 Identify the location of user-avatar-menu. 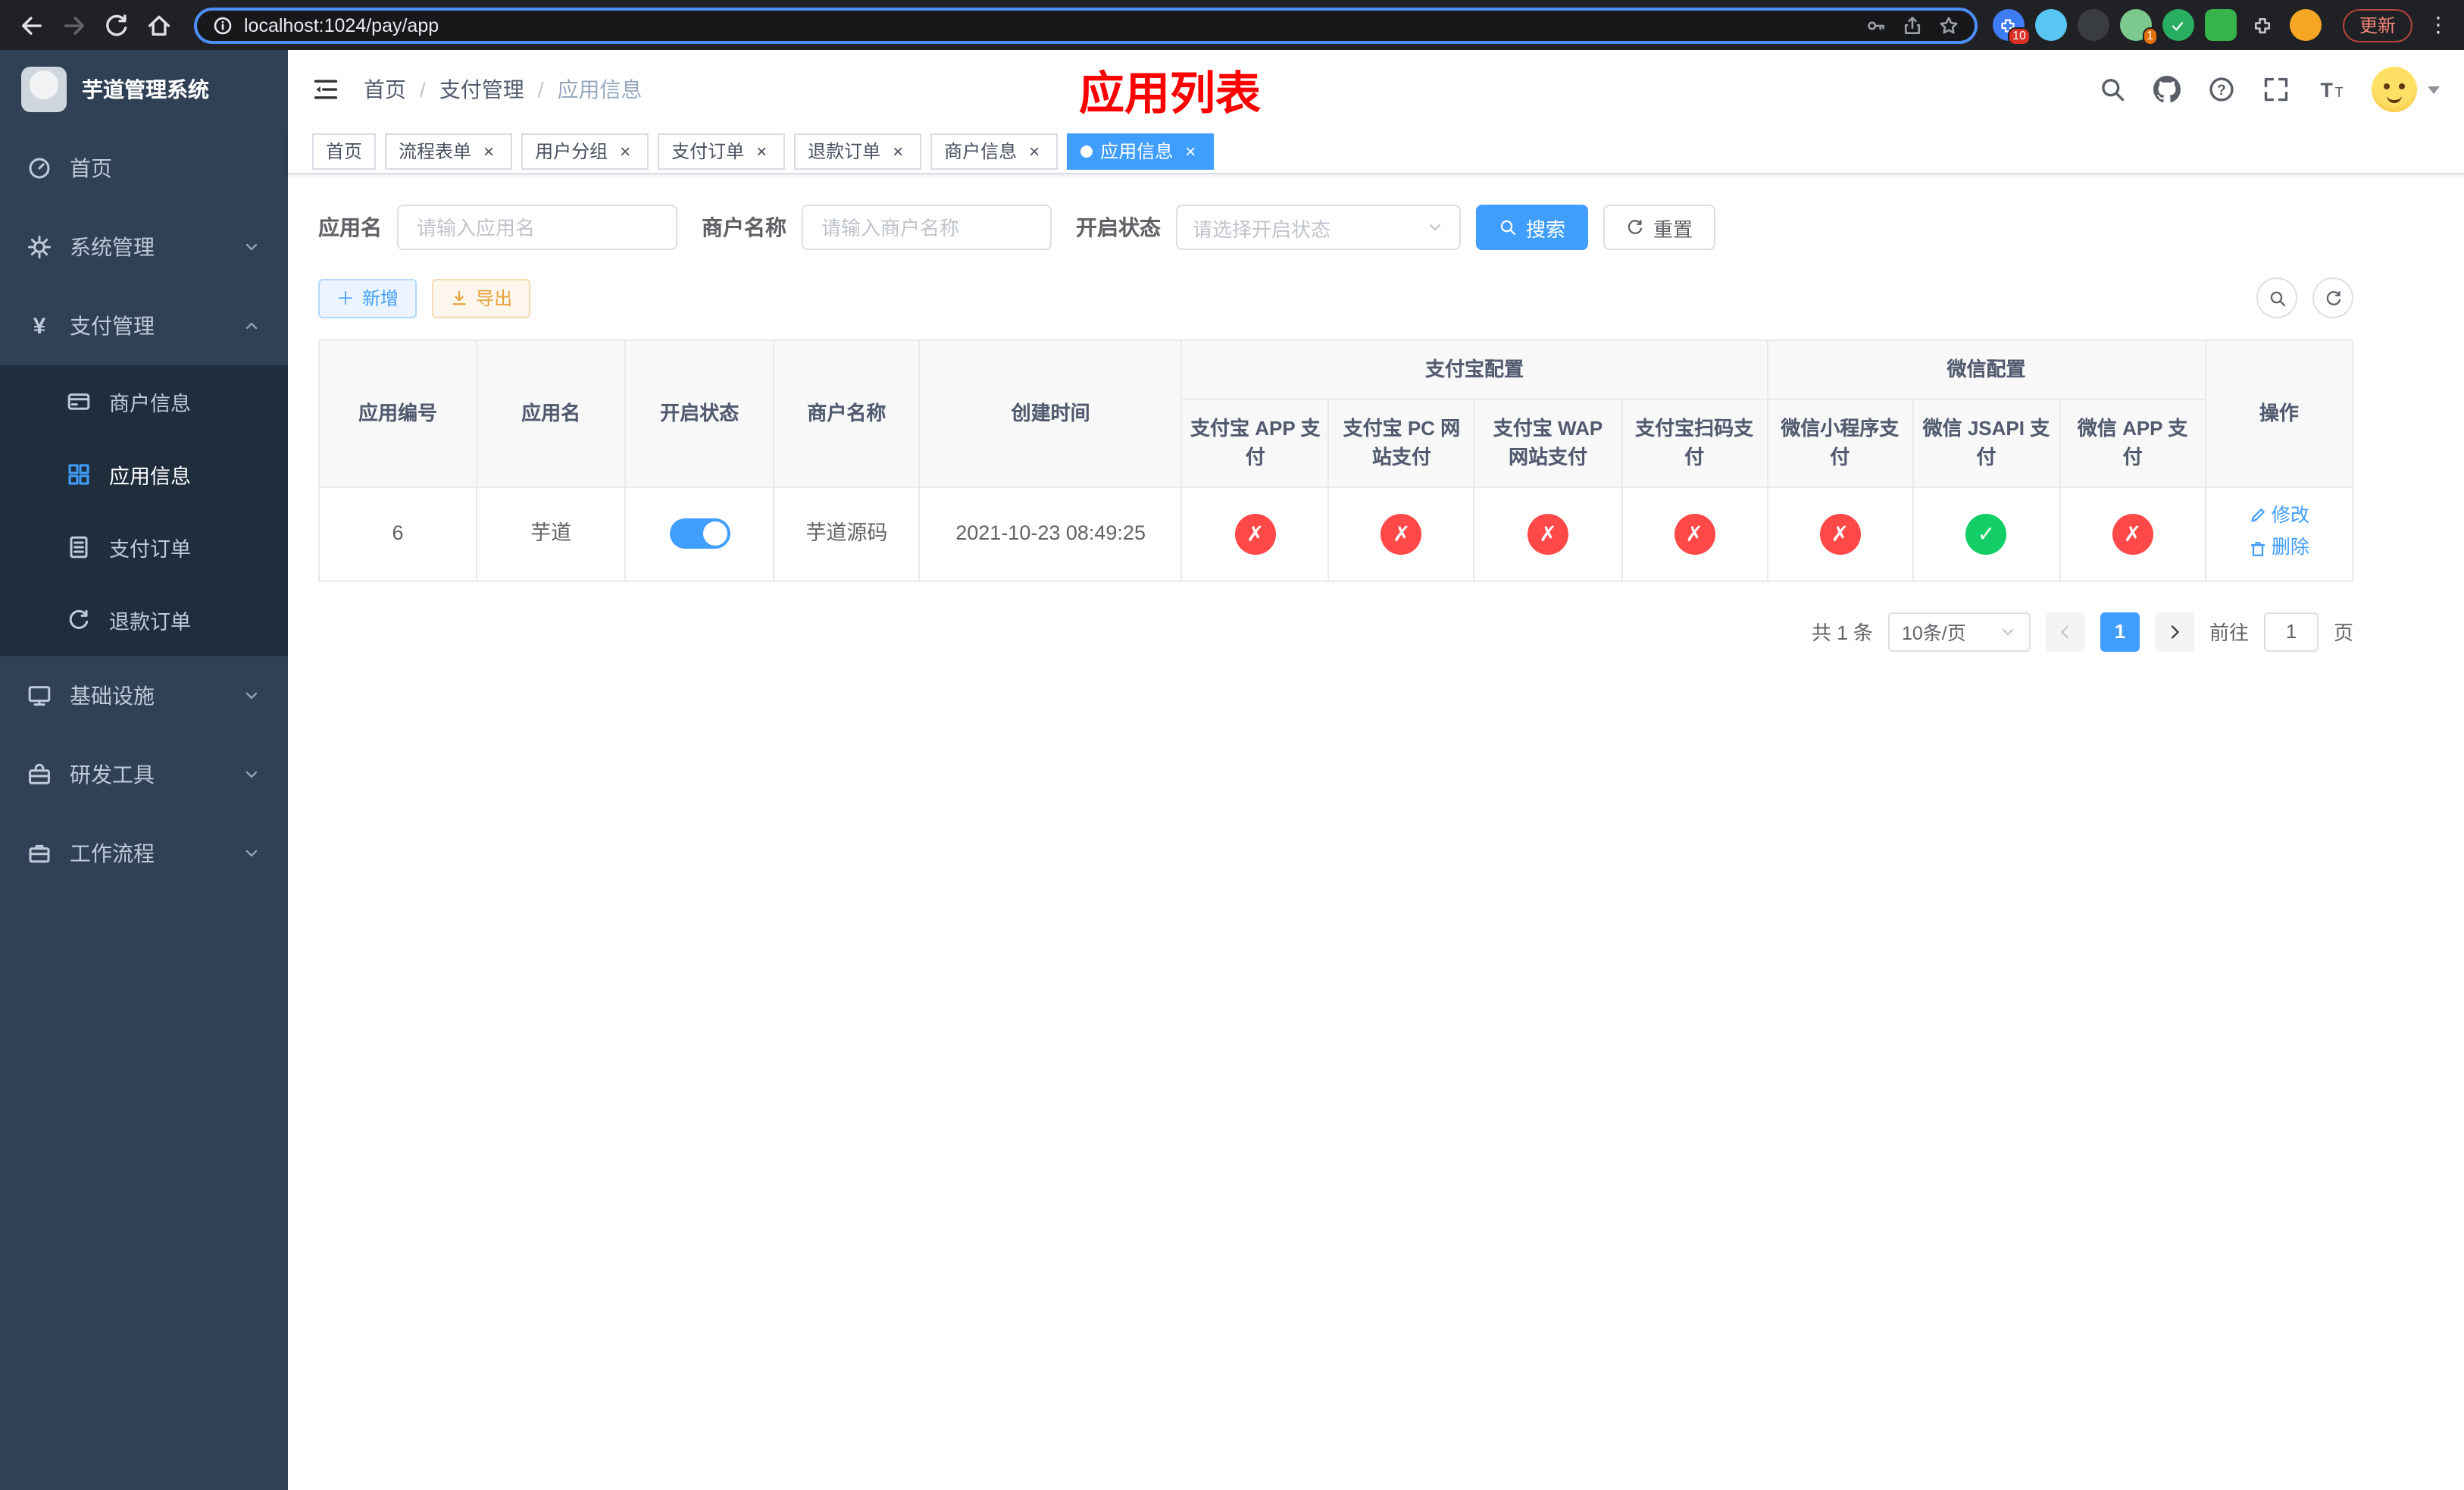
(2406, 89).